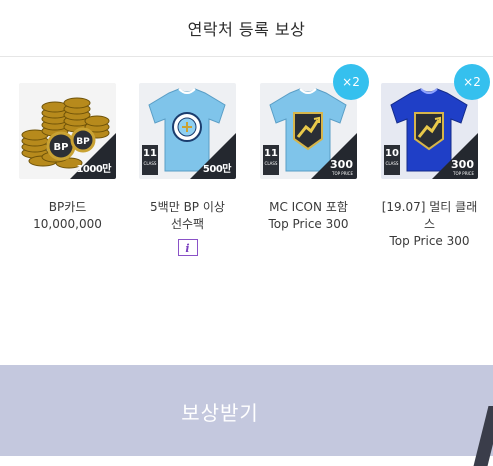 This screenshot has height=466, width=493. Describe the element at coordinates (187, 247) in the screenshot. I see `info-icon-button: i` at that location.